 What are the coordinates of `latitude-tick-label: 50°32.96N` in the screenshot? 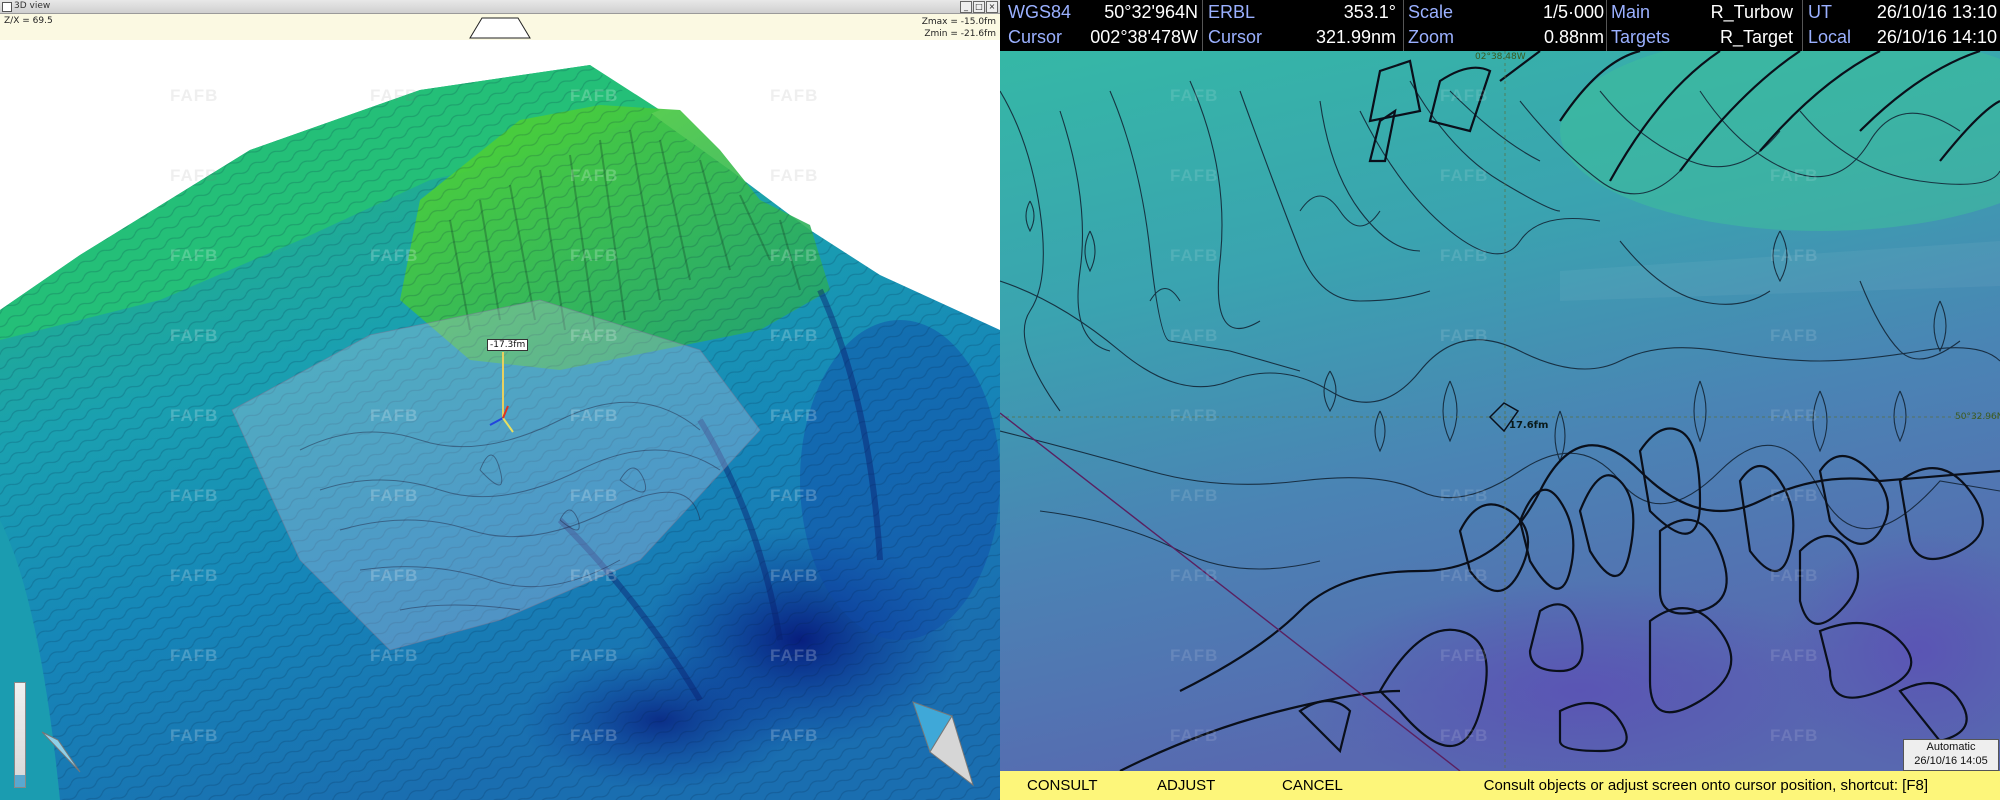 It's located at (1977, 417).